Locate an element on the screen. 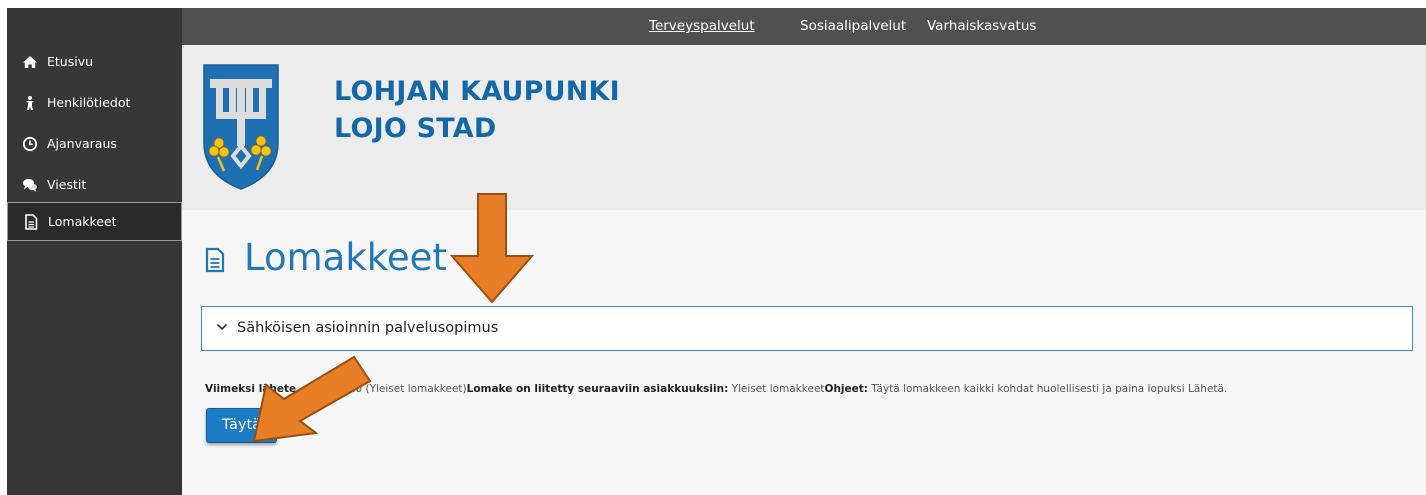 The width and height of the screenshot is (1426, 495). sidebar-item-etusivu: Etusivu is located at coordinates (94, 62).